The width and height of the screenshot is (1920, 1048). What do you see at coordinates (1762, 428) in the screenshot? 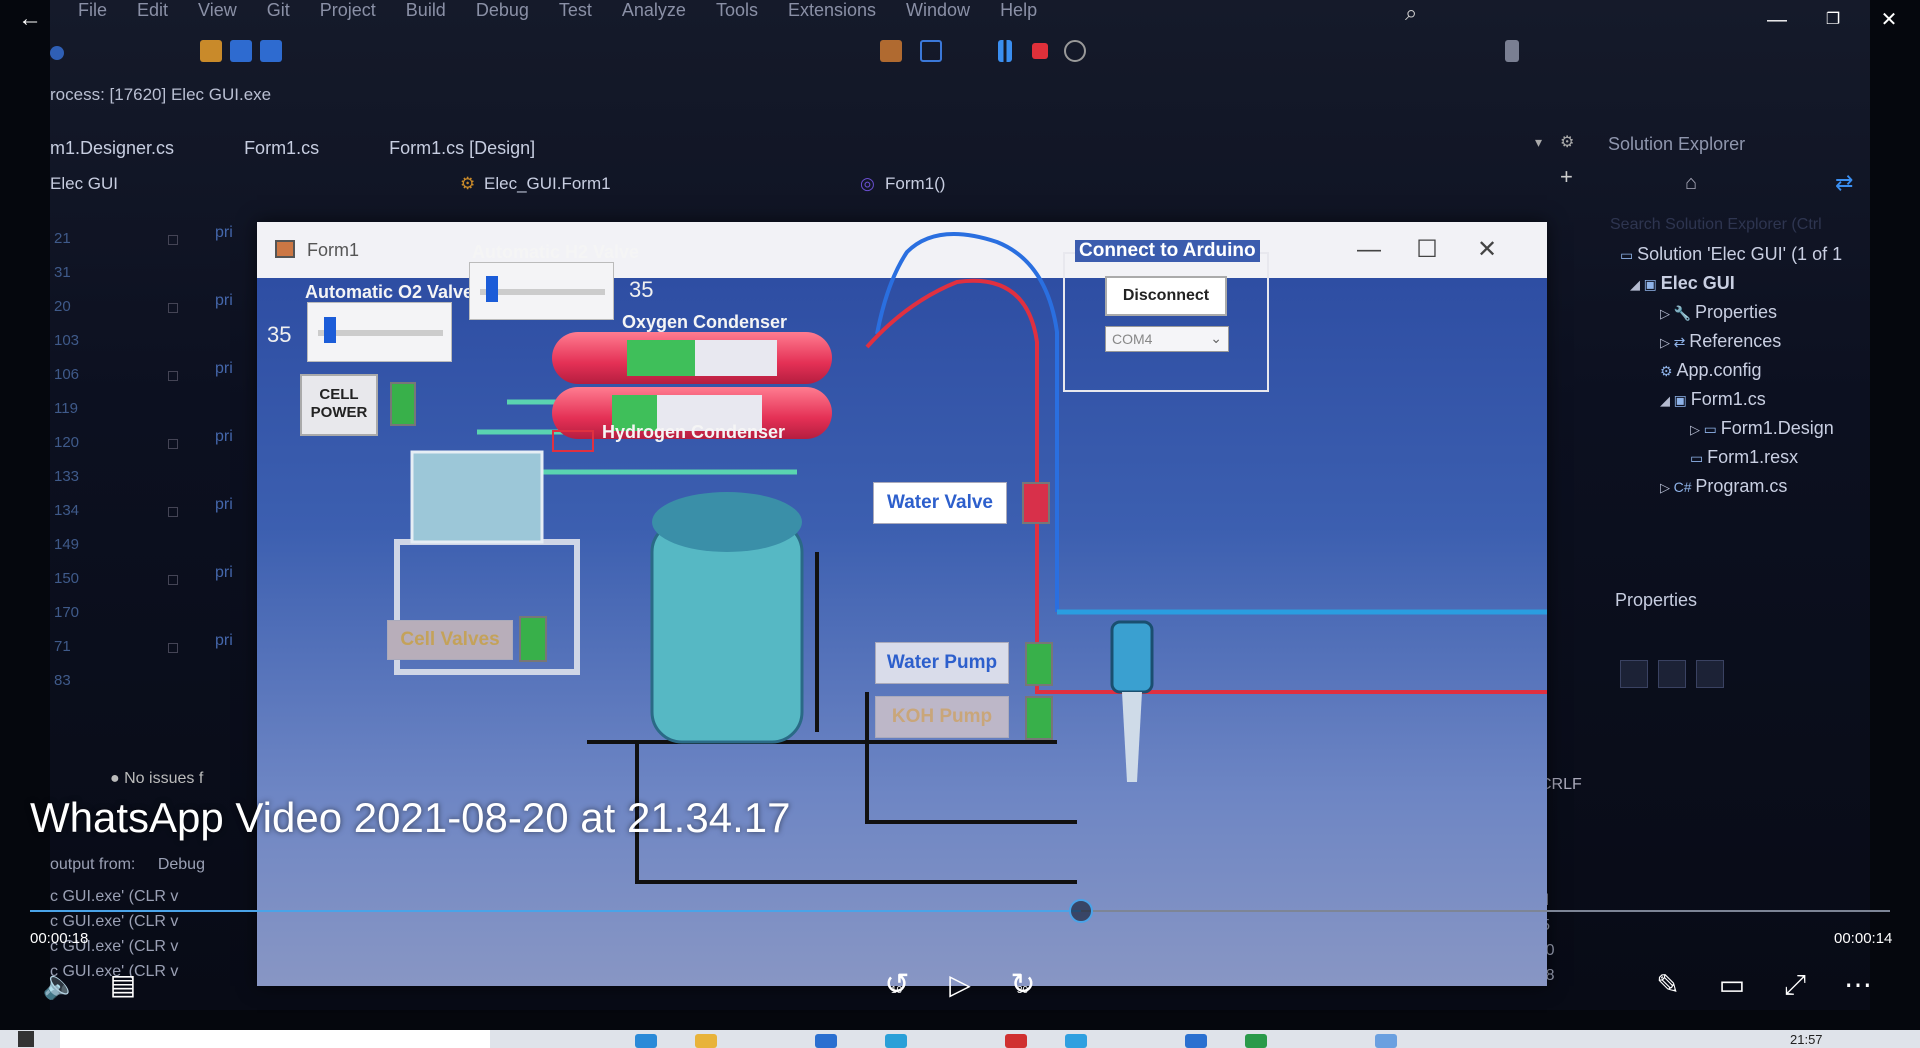
I see `solution-tree-item: ▷ ▭ Form1.Design` at bounding box center [1762, 428].